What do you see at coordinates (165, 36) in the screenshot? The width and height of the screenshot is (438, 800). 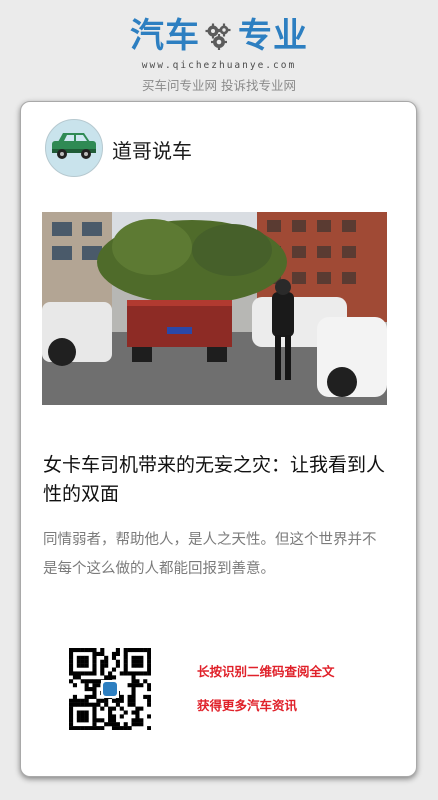 I see `brand-name-part1: 汽车` at bounding box center [165, 36].